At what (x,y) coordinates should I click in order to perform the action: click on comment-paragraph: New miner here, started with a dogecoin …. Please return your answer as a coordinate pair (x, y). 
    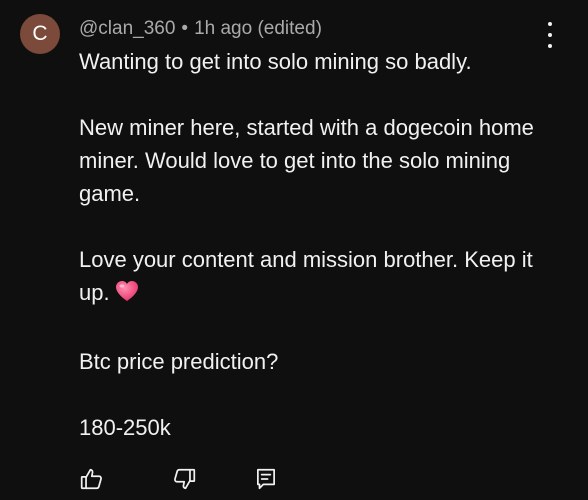
    Looking at the image, I should click on (306, 160).